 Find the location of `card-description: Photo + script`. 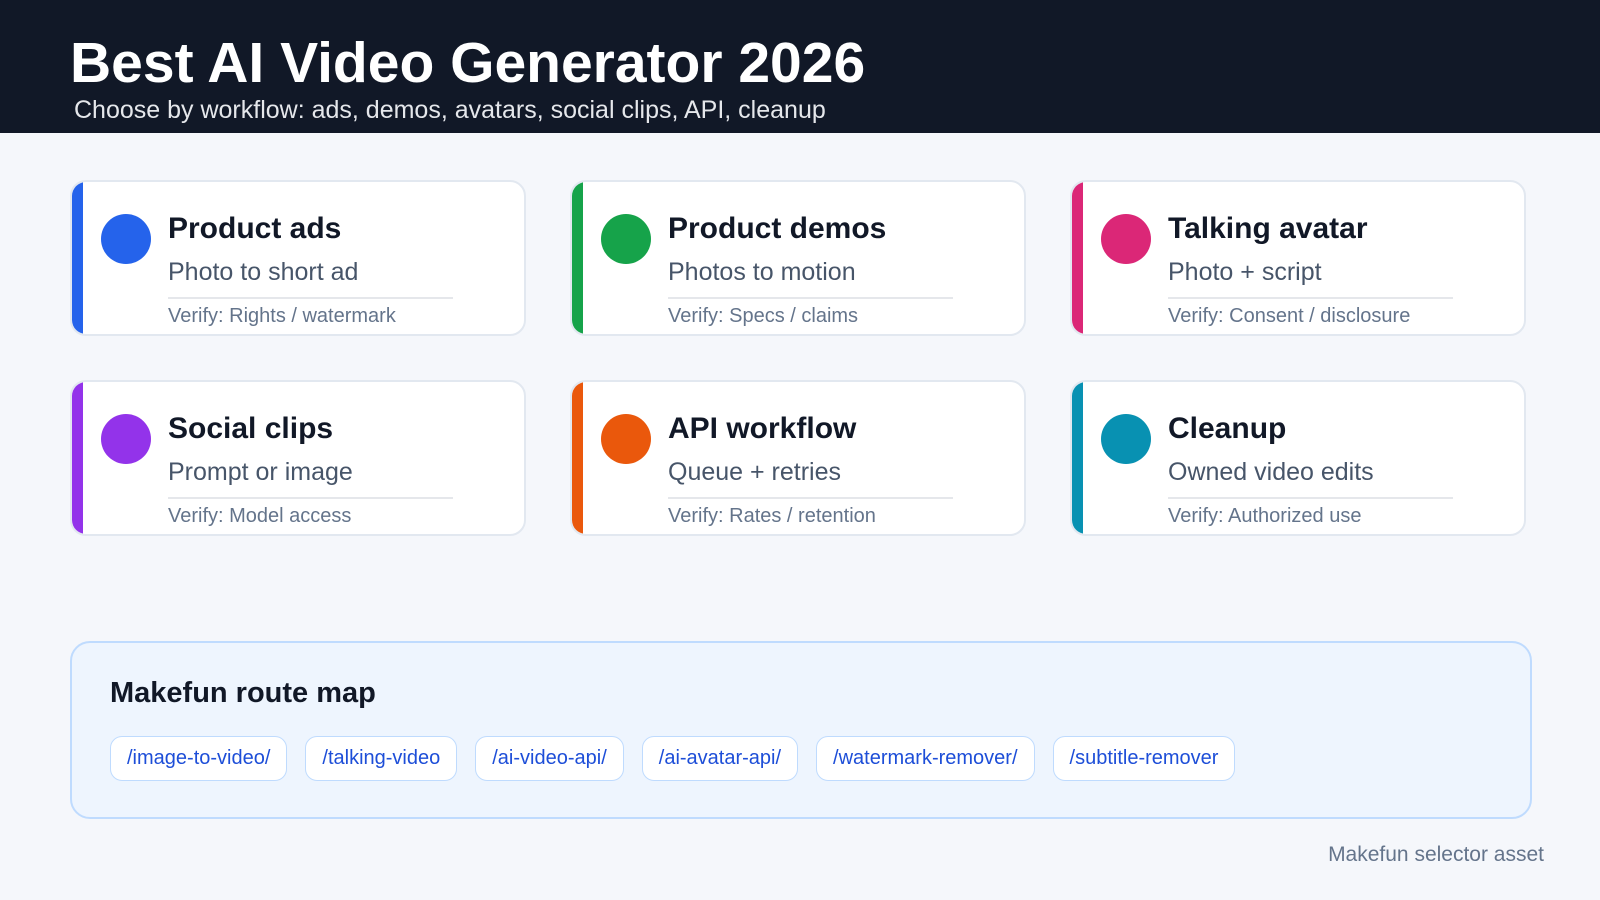

card-description: Photo + script is located at coordinates (1245, 272).